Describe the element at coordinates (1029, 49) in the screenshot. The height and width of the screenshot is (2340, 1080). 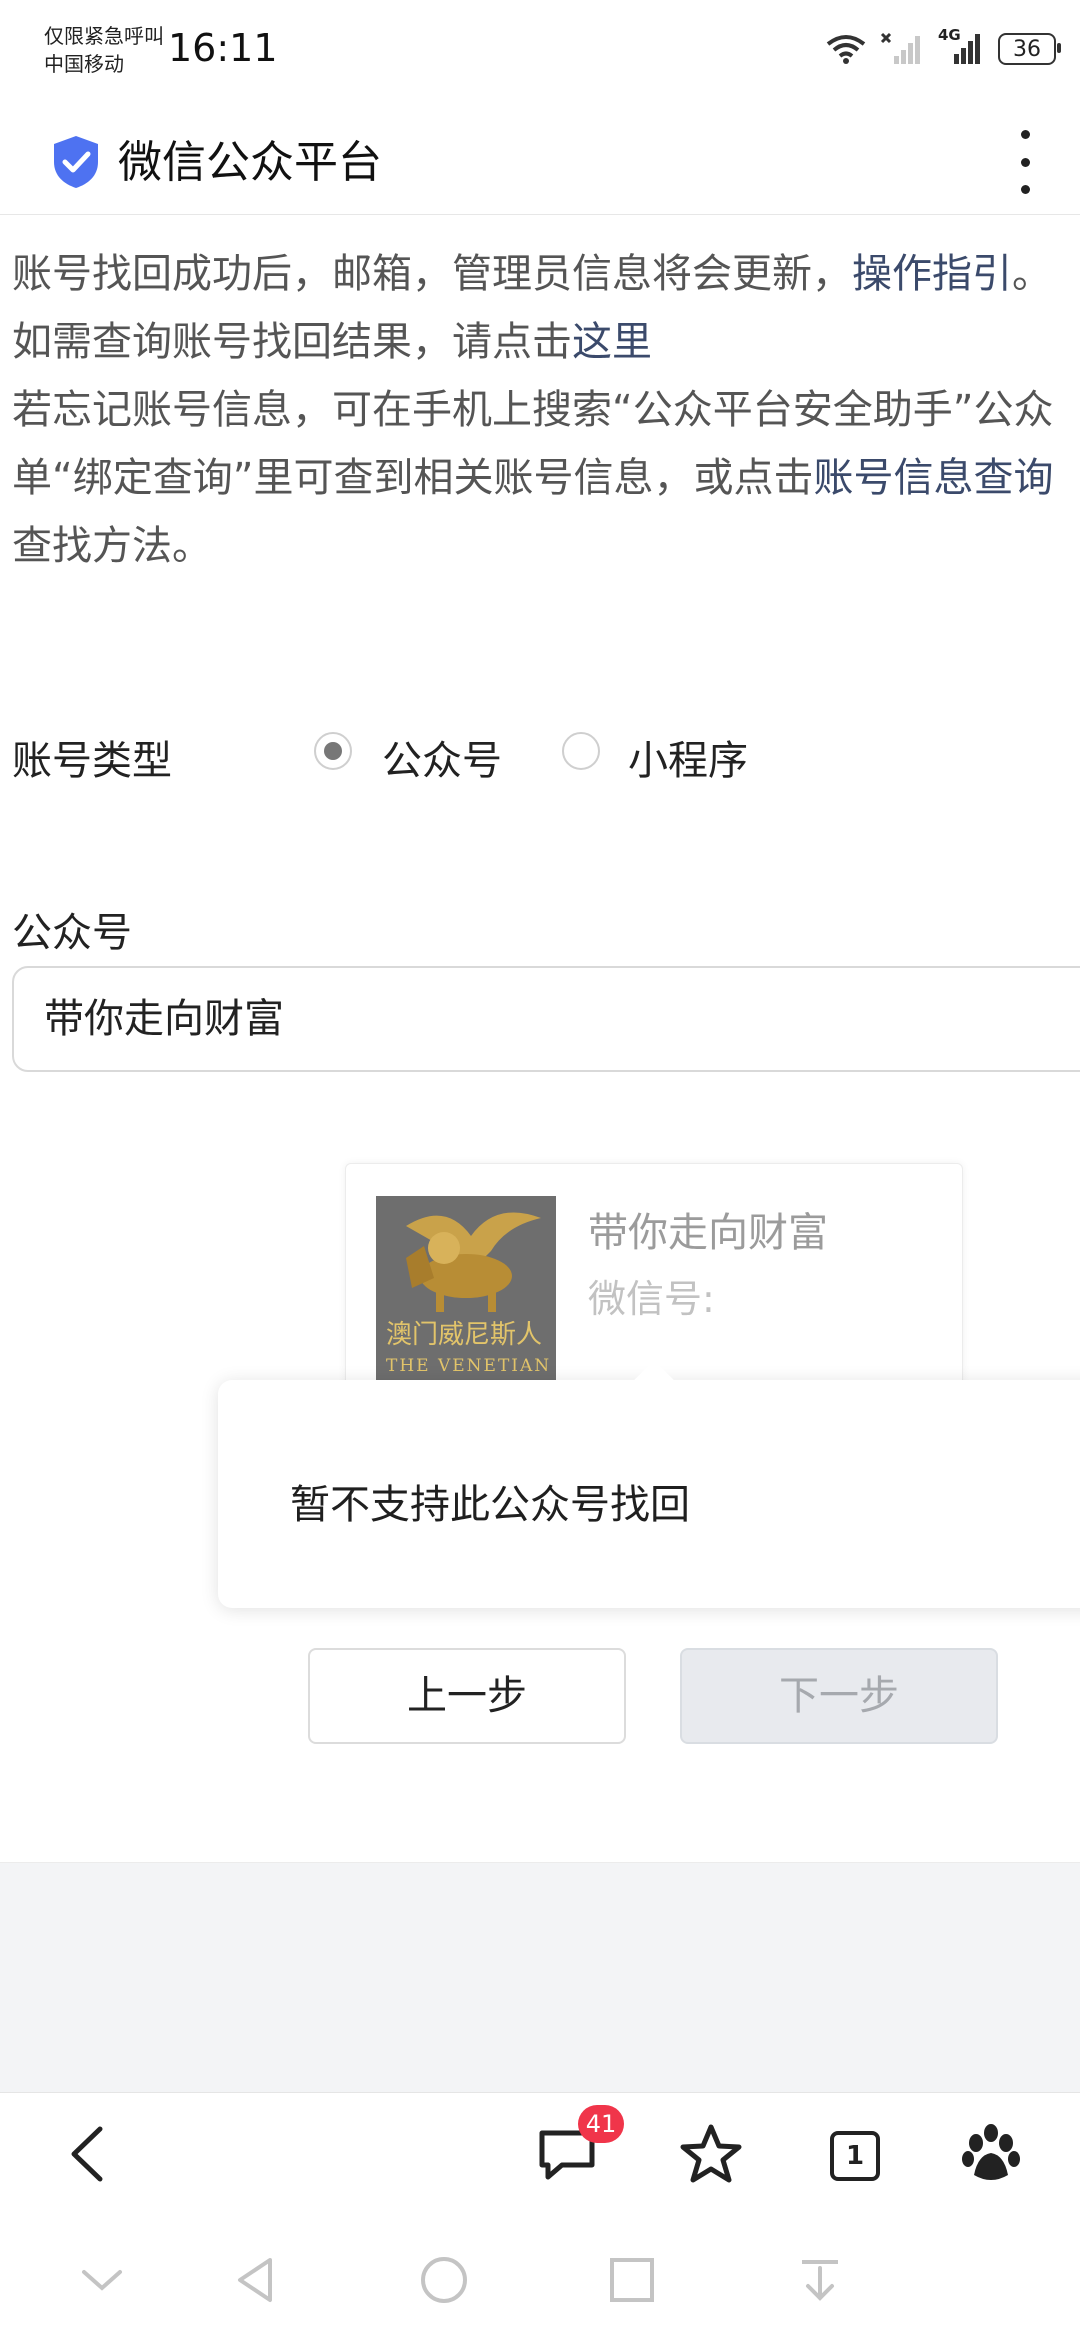
I see `battery-icon: 36` at that location.